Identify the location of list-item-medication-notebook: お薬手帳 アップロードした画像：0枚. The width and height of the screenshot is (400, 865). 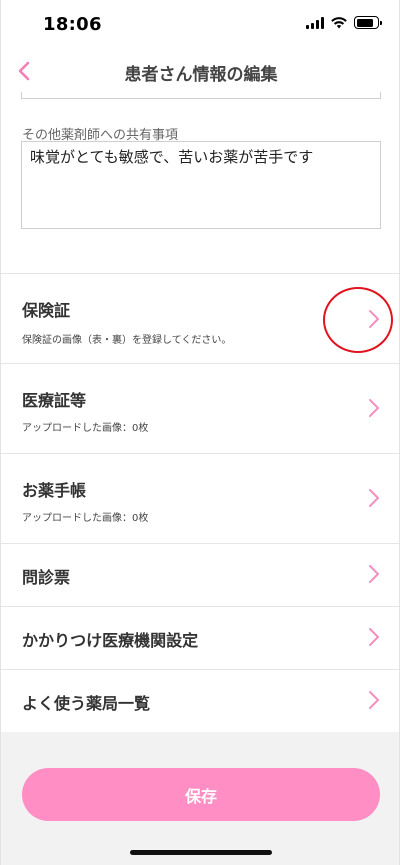
(200, 498).